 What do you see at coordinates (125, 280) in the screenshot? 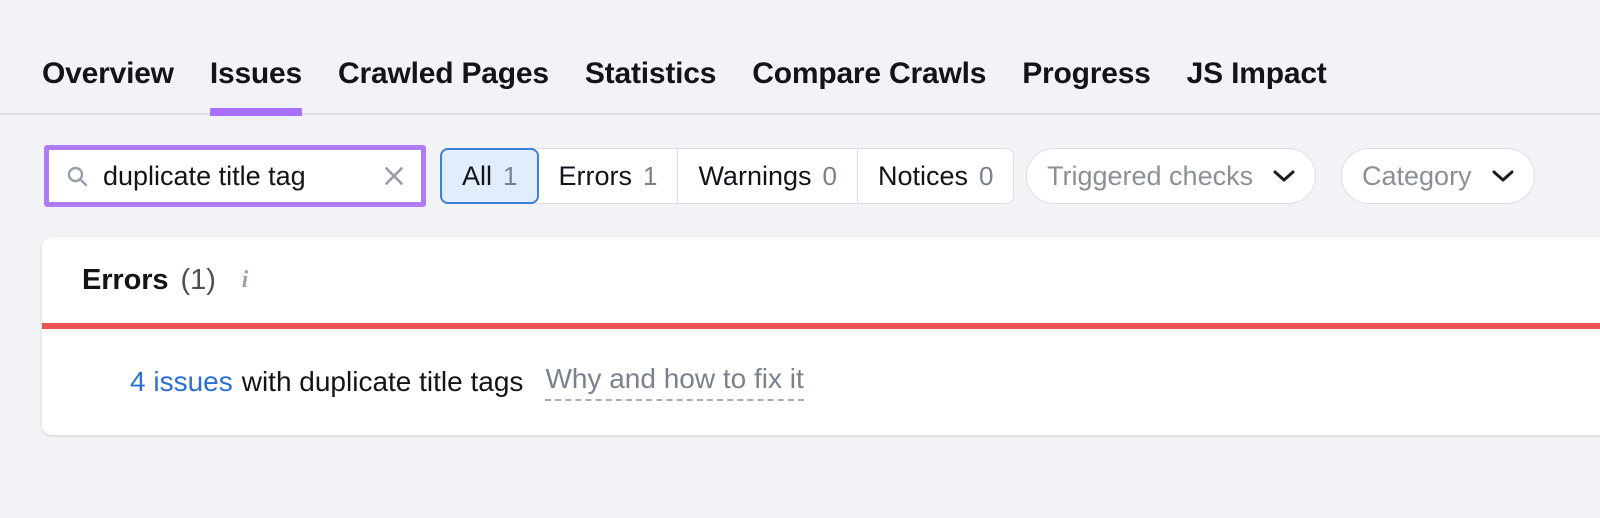
I see `errors-card-title: Errors` at bounding box center [125, 280].